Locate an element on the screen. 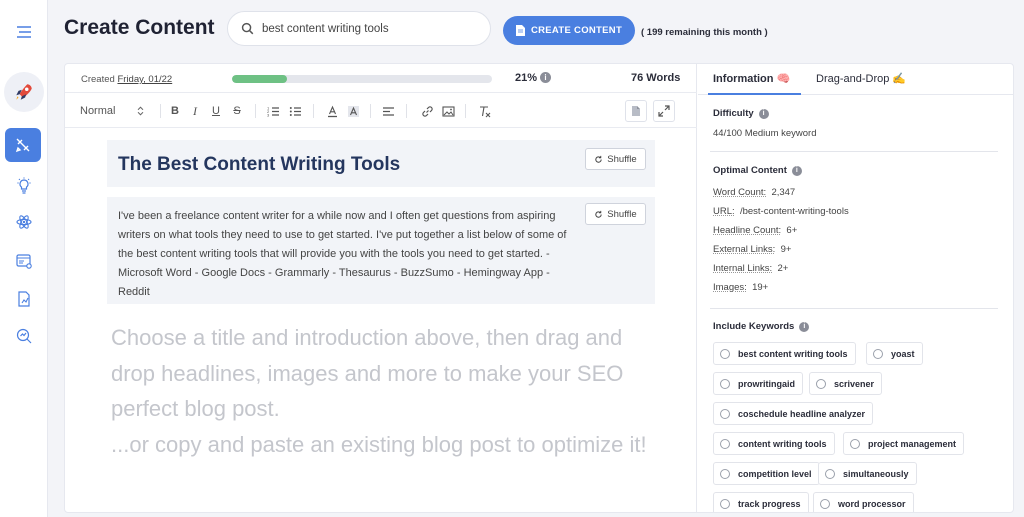 The image size is (1024, 517). metric-value: /best-content-writing-tools is located at coordinates (794, 211).